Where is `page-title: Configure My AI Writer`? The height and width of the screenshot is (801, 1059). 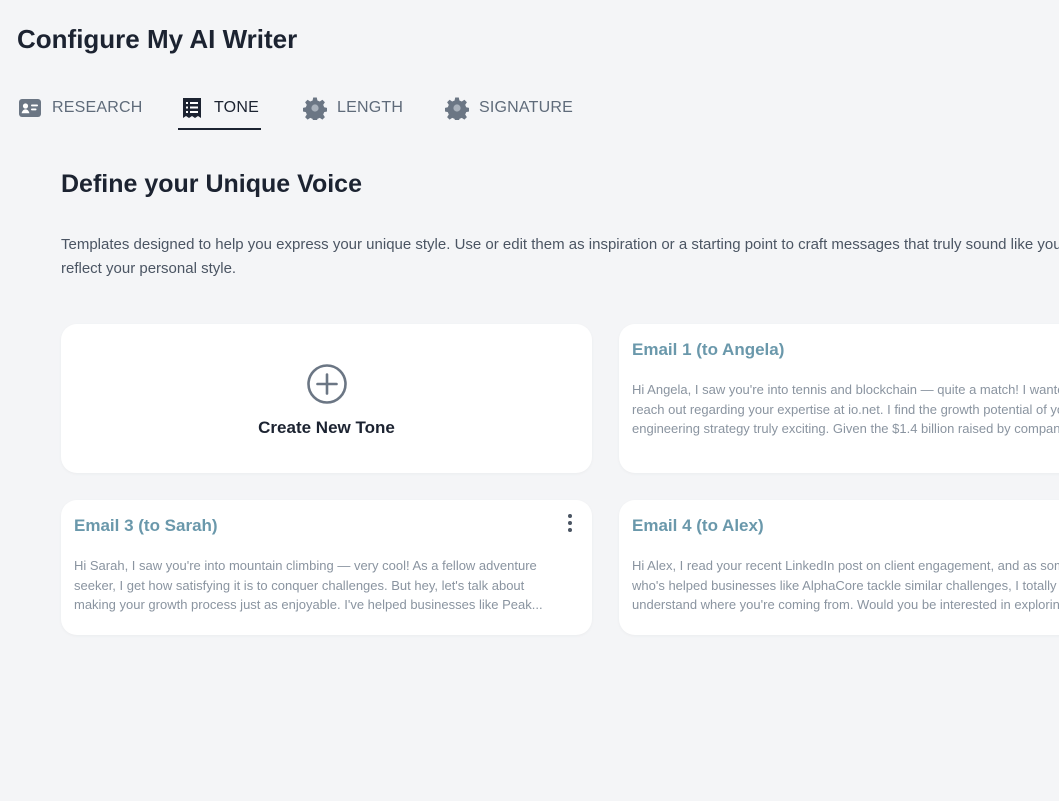
page-title: Configure My AI Writer is located at coordinates (157, 39).